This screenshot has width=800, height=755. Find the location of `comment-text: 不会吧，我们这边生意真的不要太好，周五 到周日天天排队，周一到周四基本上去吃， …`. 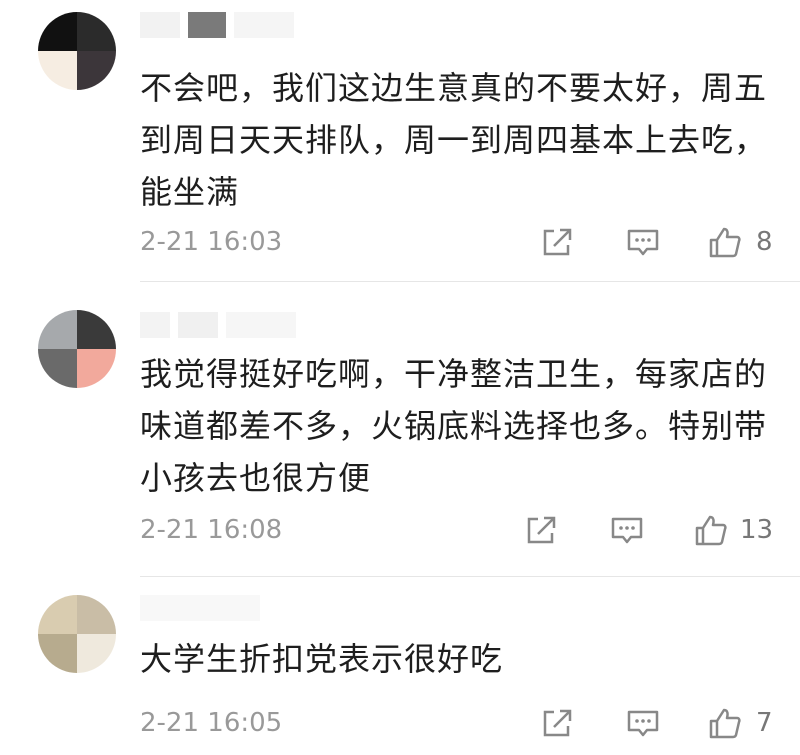

comment-text: 不会吧，我们这边生意真的不要太好，周五 到周日天天排队，周一到周四基本上去吃， … is located at coordinates (454, 140).